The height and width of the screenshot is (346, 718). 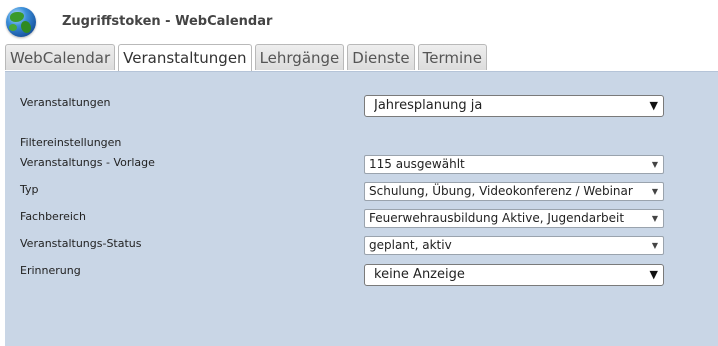 What do you see at coordinates (29, 189) in the screenshot?
I see `typ-label: Typ` at bounding box center [29, 189].